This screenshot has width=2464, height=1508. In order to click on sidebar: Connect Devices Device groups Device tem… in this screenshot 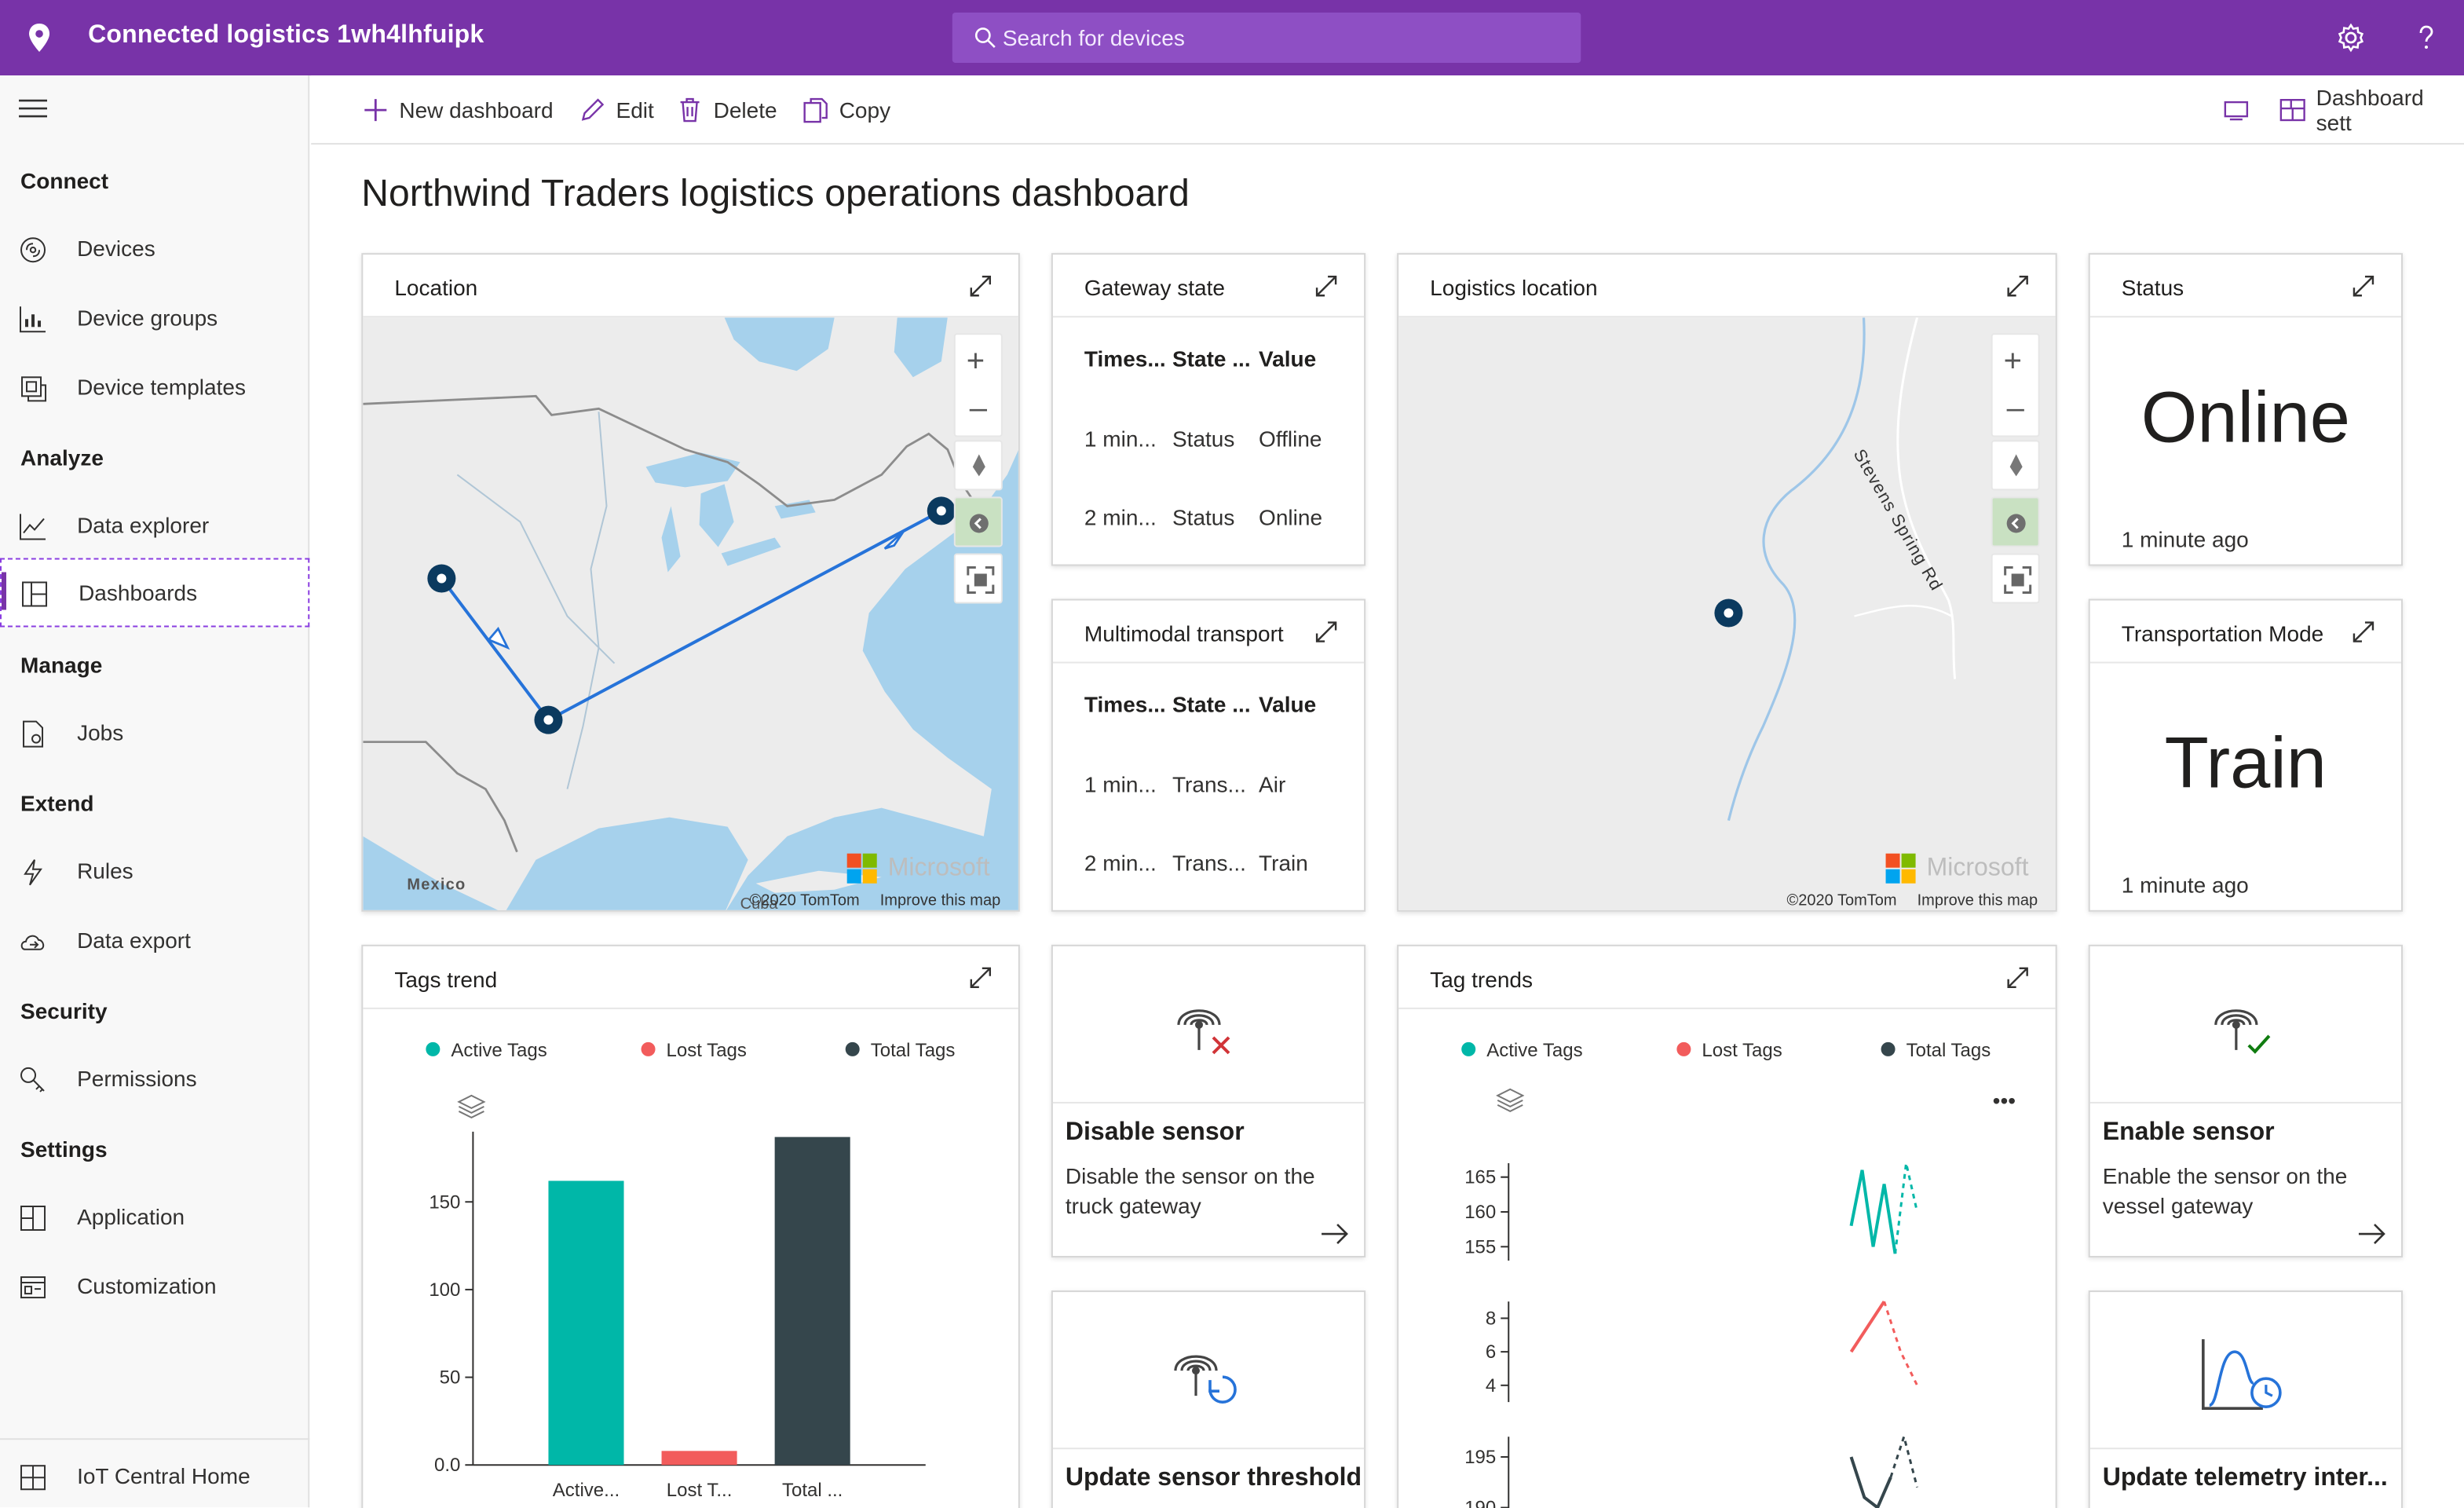, I will do `click(155, 791)`.